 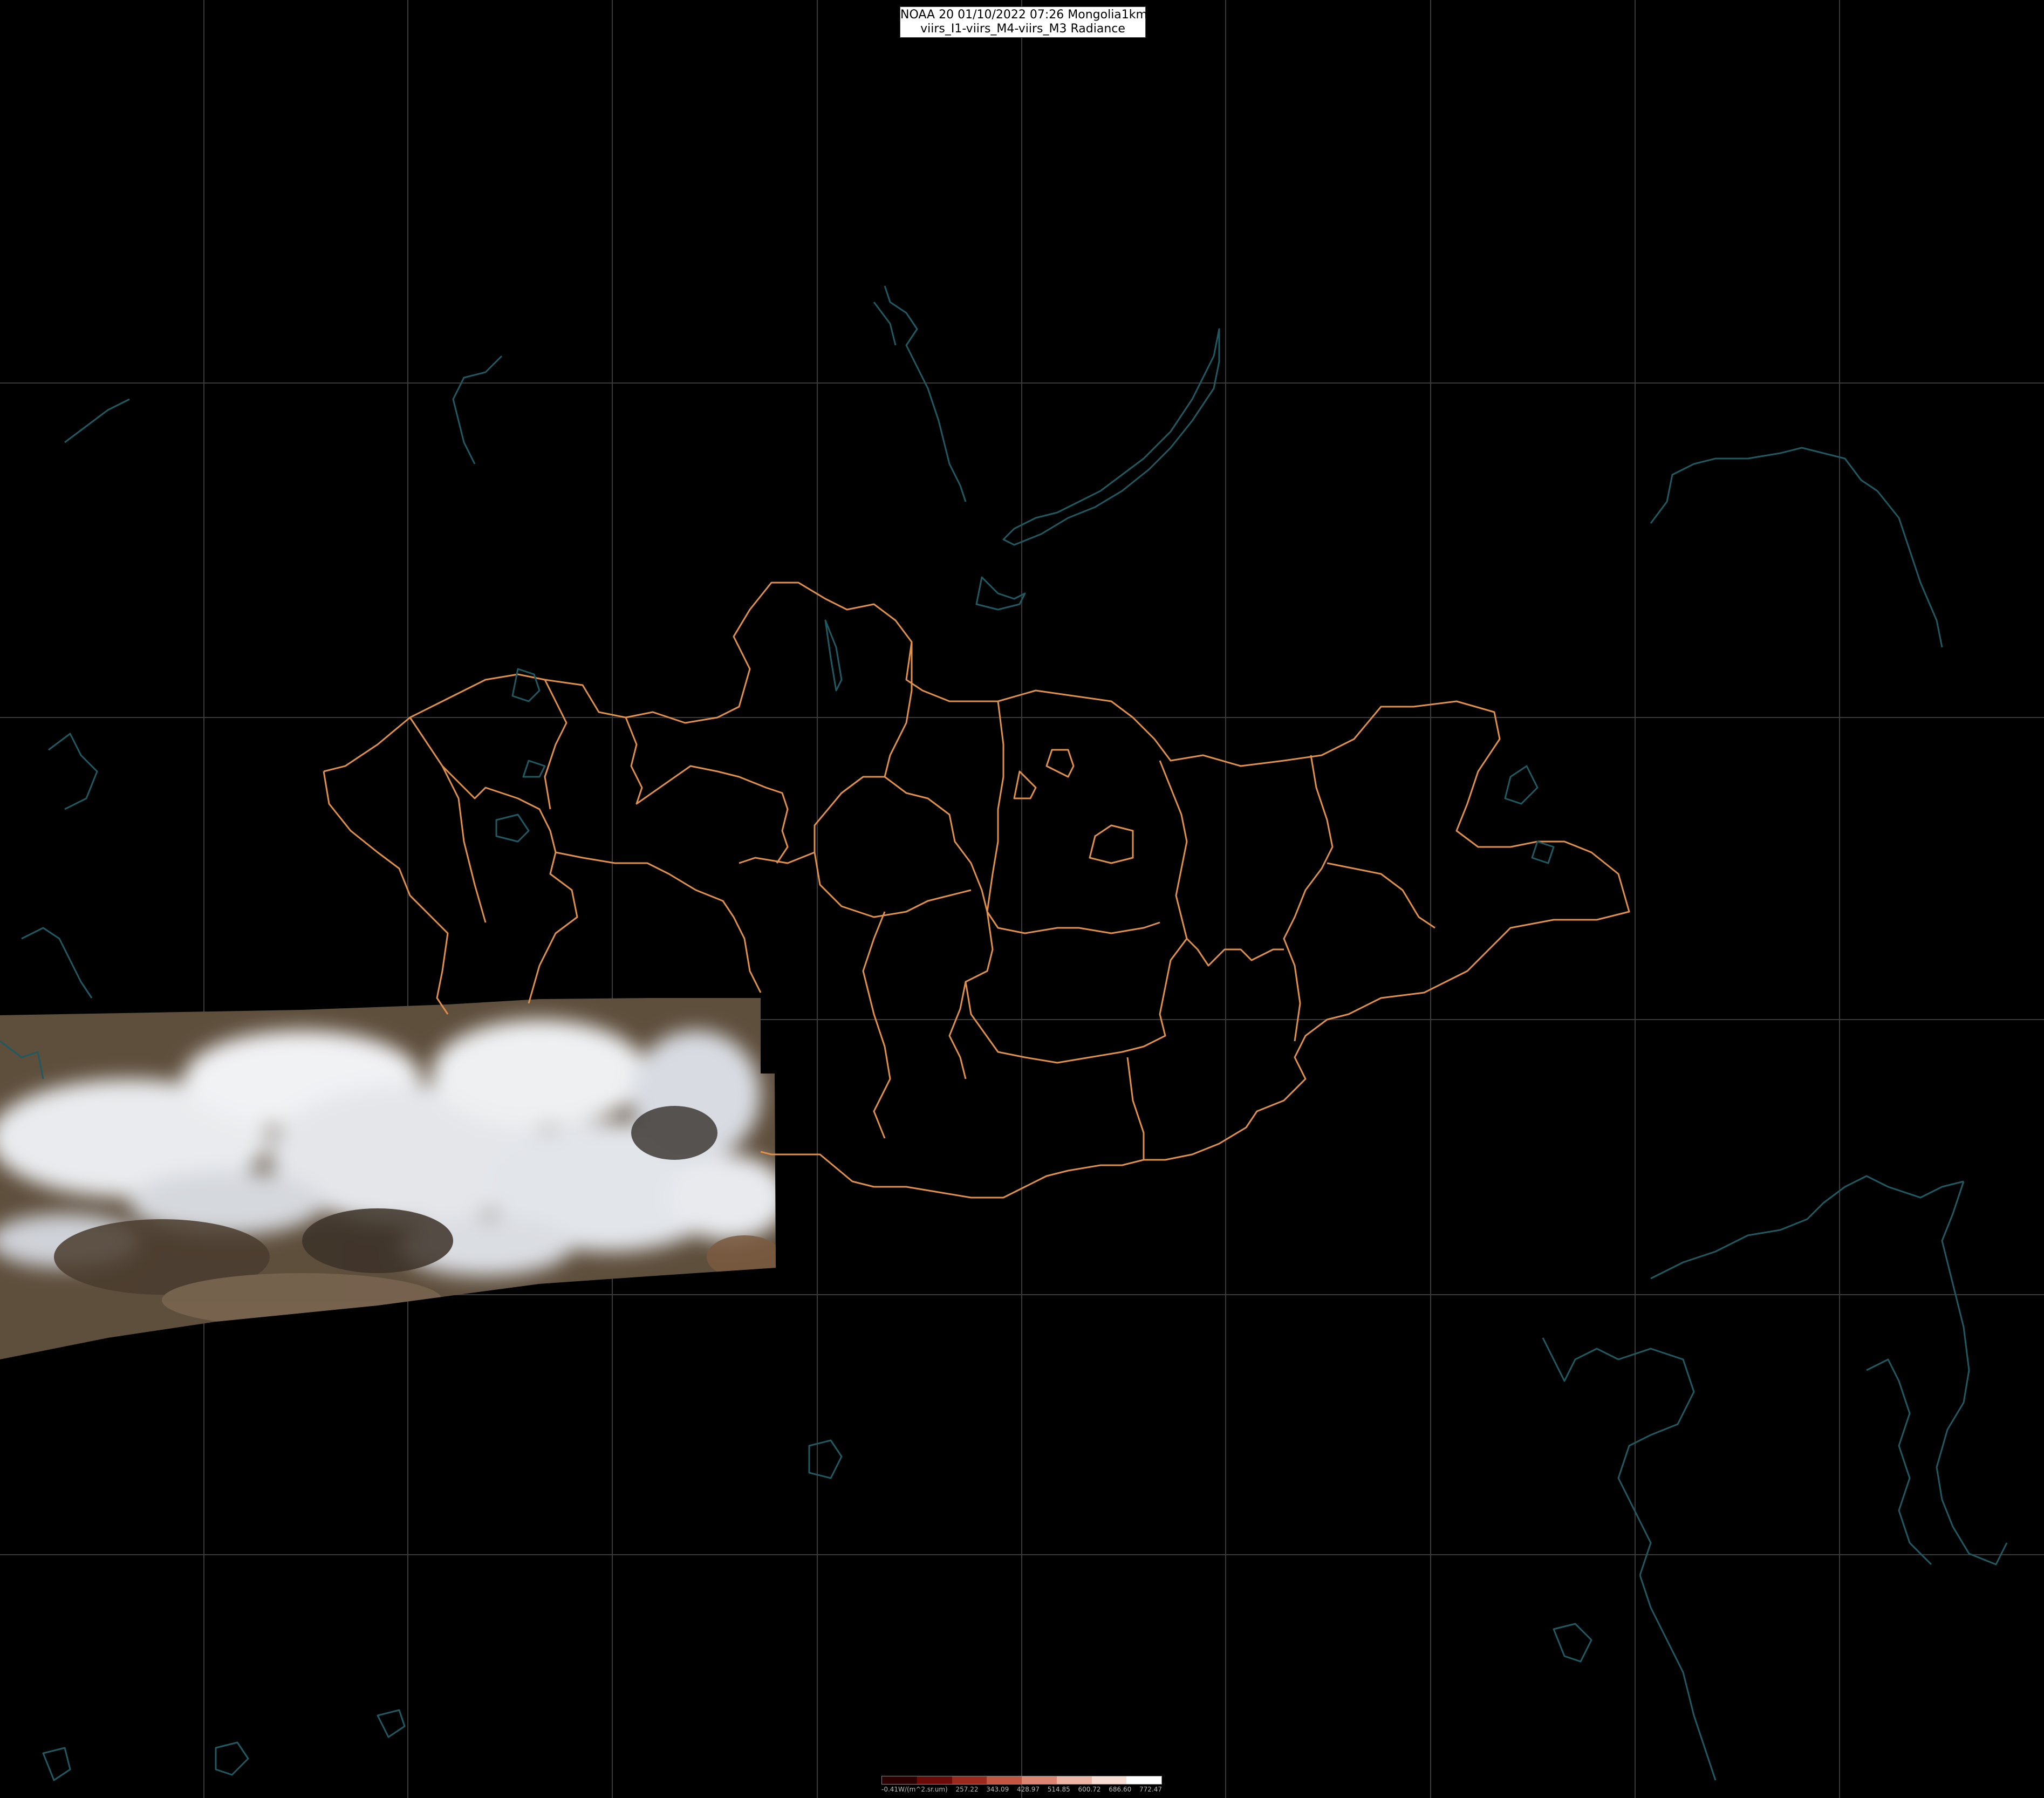 I want to click on title-line-2: viirs_I1-viirs_M4-viirs_M3 Radiance, so click(x=1022, y=29).